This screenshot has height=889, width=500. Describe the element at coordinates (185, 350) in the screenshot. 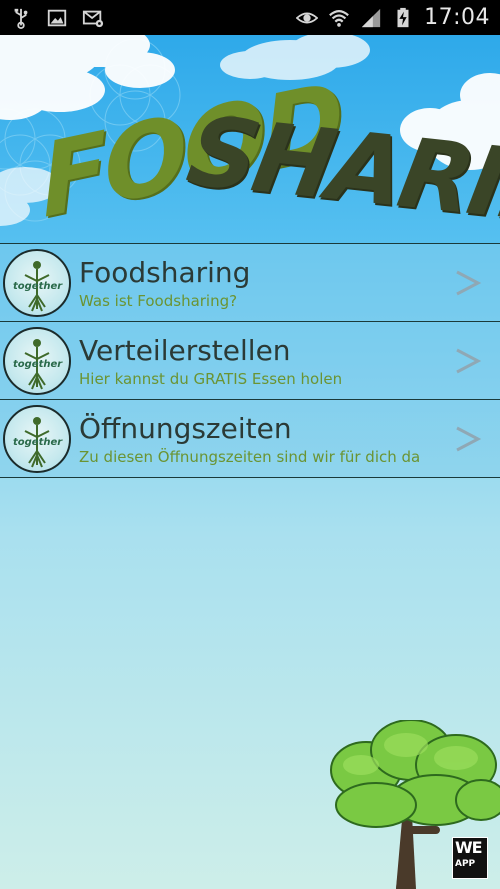

I see `menu-item-title: Verteilerstellen` at that location.